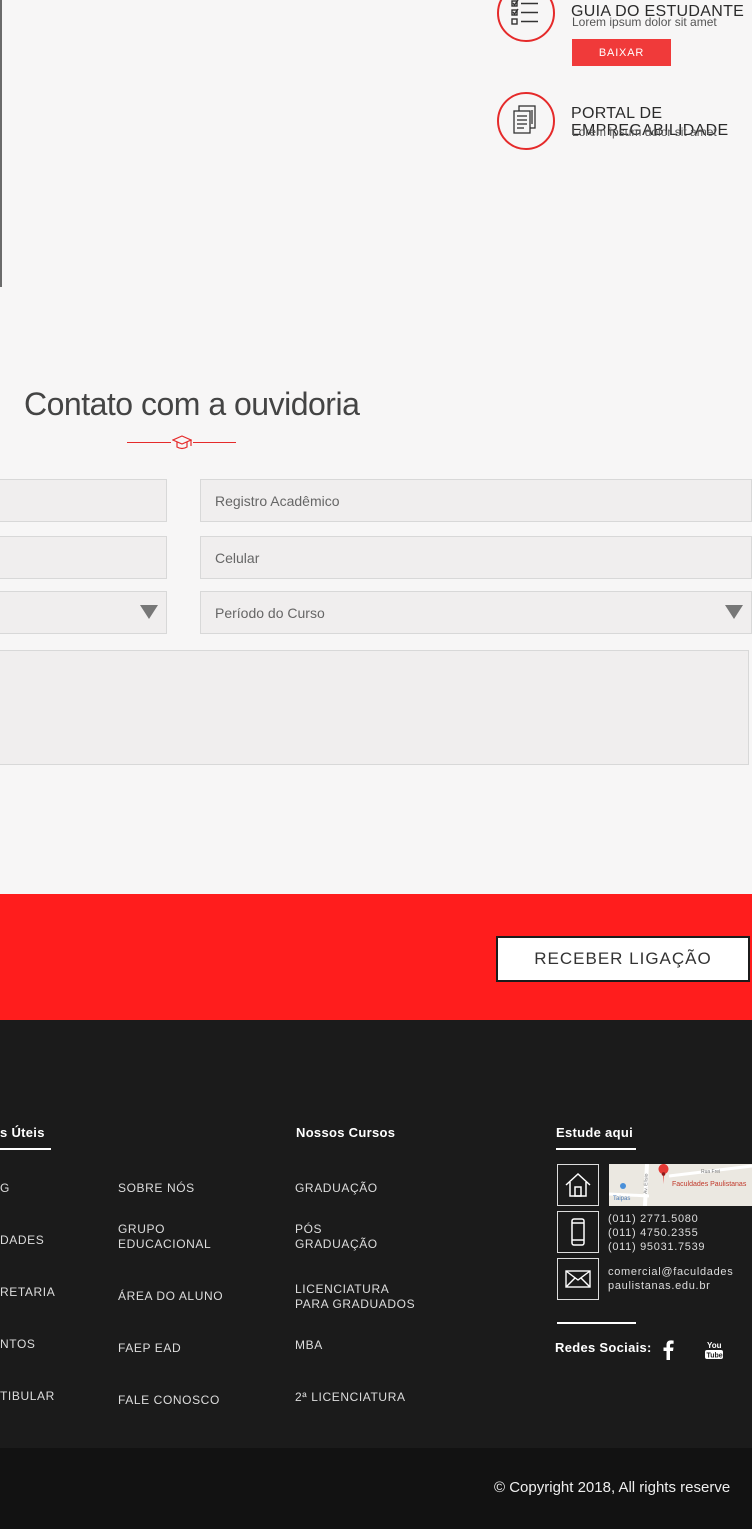 The height and width of the screenshot is (1529, 752). I want to click on footer-link-grupo-educacional: GRUPO EDUCACIONAL, so click(164, 1237).